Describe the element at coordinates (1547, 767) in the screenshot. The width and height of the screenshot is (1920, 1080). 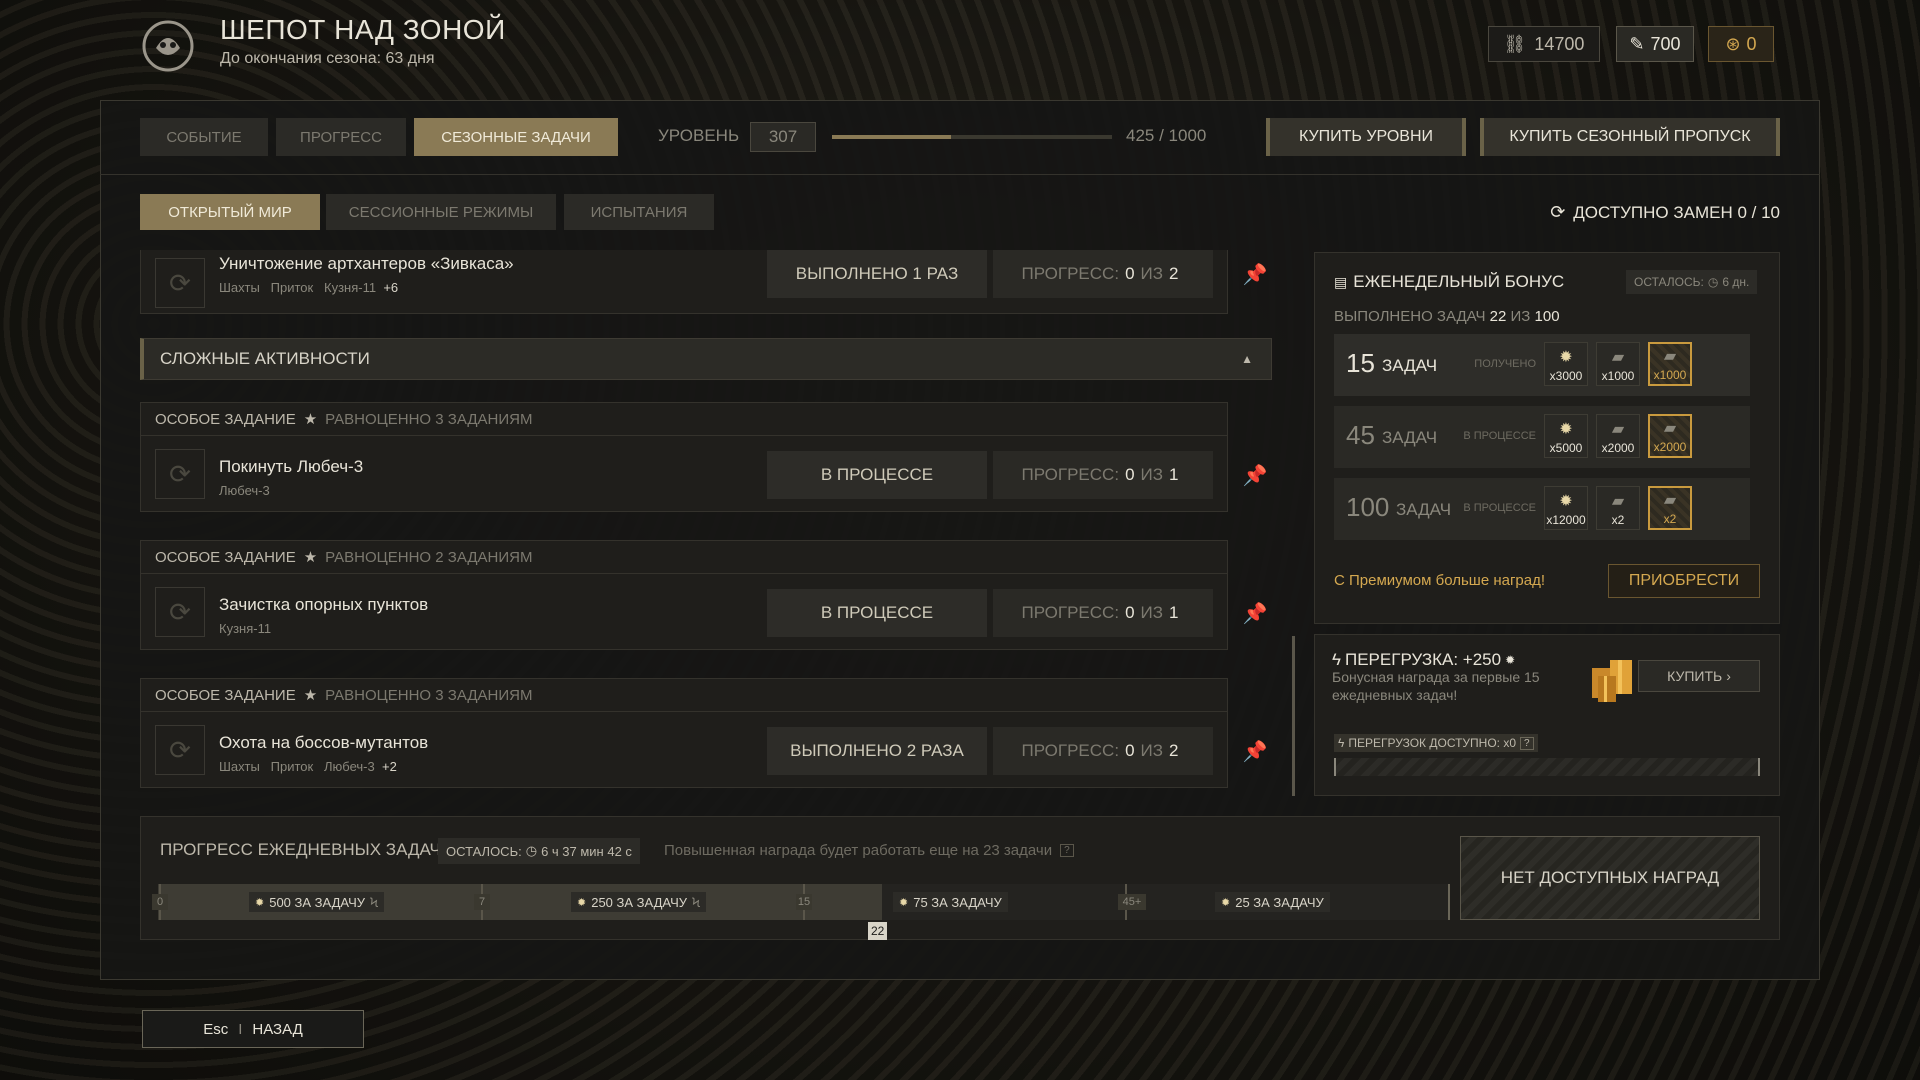
I see `overload-progress-bar` at that location.